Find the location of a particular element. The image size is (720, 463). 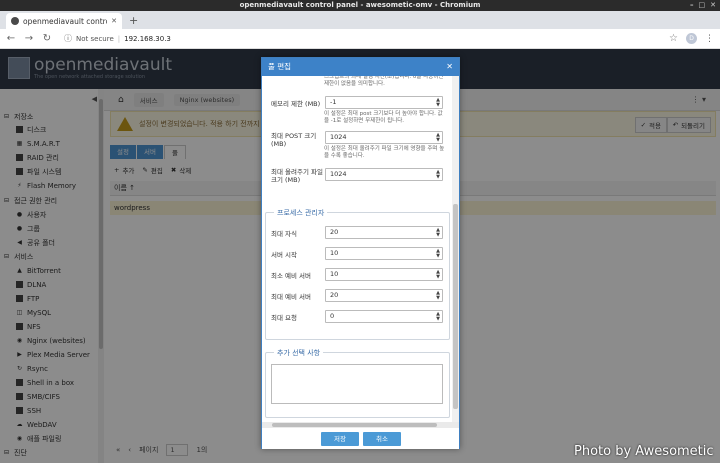

upload-max-field: 1024 ▲ ▼ is located at coordinates (384, 174).